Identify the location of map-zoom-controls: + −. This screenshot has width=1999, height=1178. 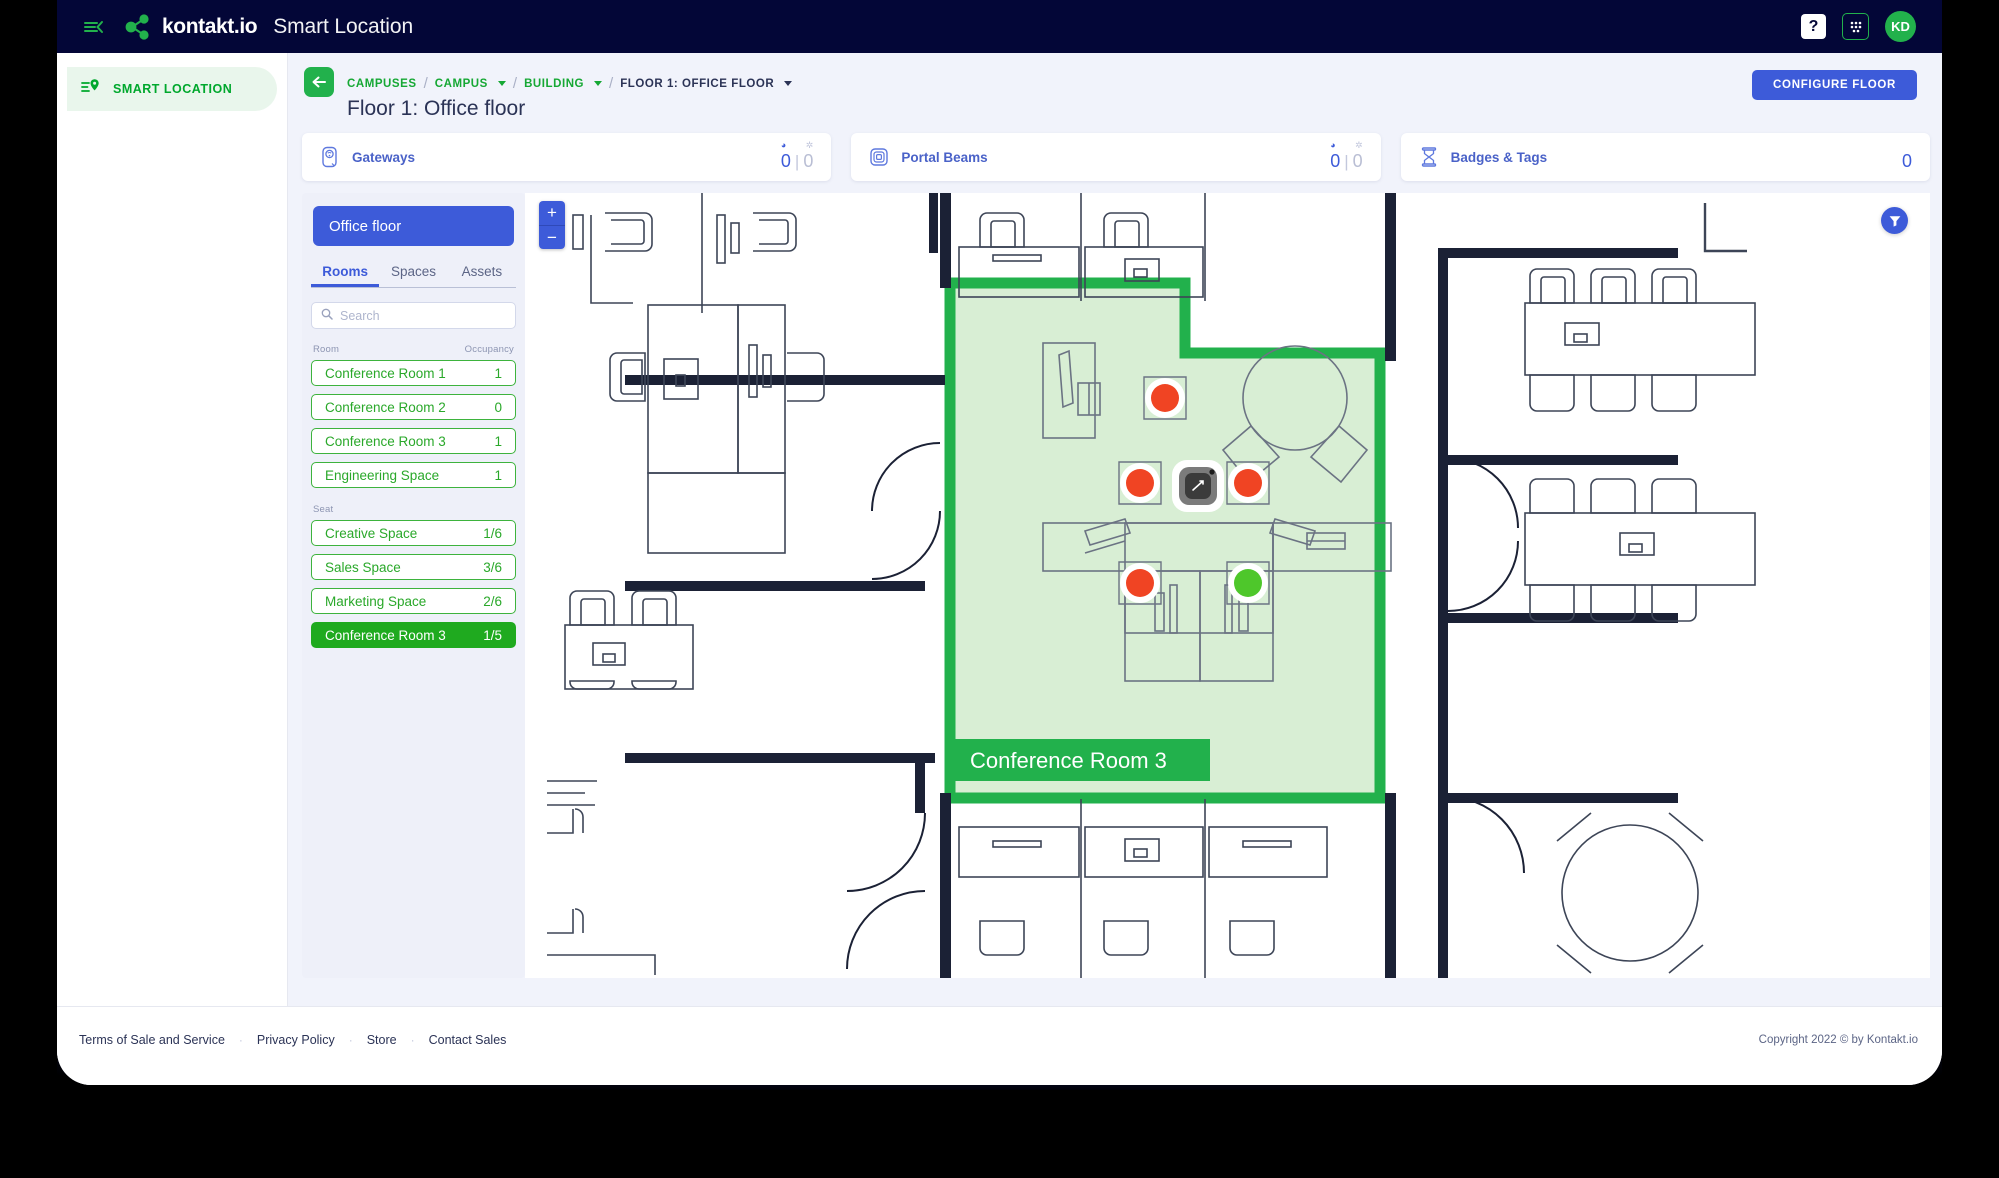
(552, 225).